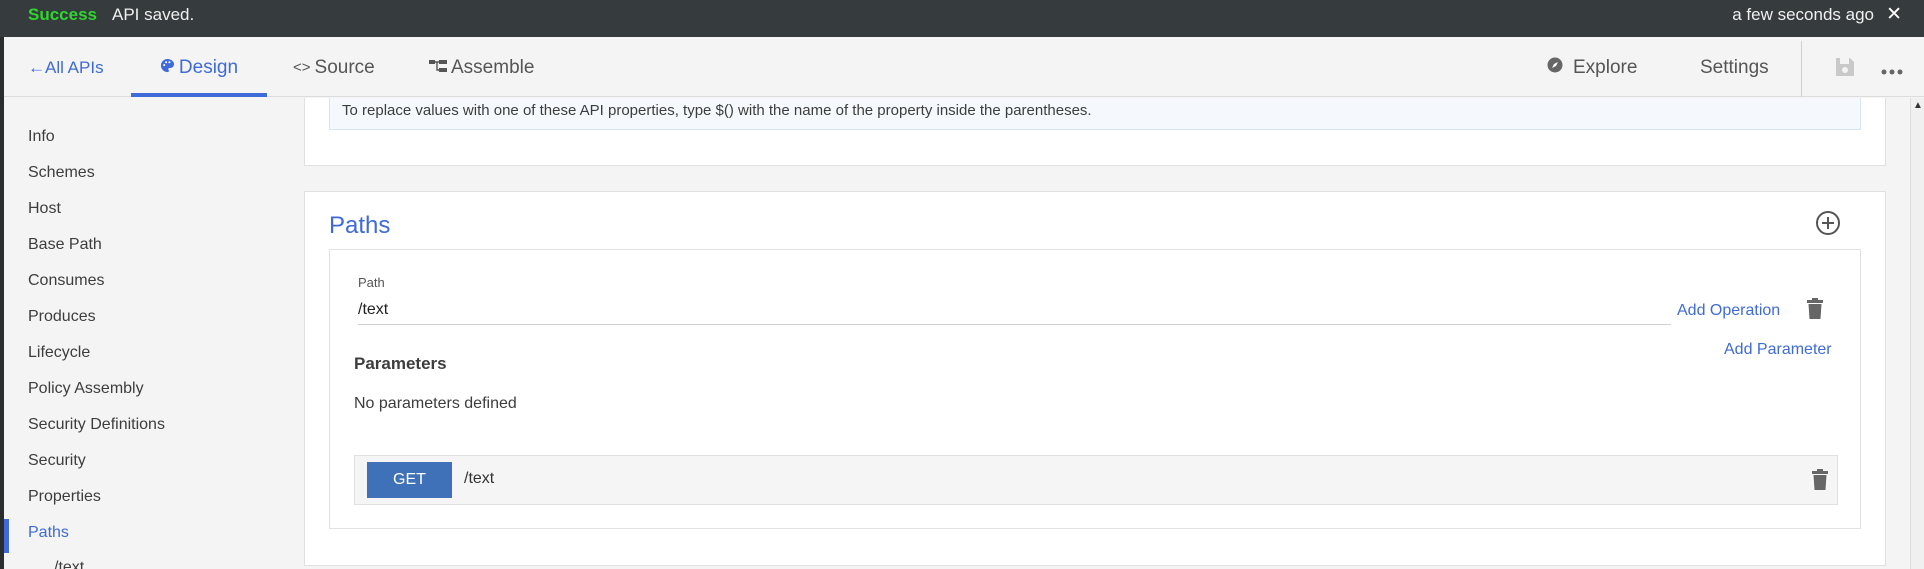 Image resolution: width=1924 pixels, height=569 pixels. Describe the element at coordinates (1803, 14) in the screenshot. I see `notification-time: a few seconds ago` at that location.